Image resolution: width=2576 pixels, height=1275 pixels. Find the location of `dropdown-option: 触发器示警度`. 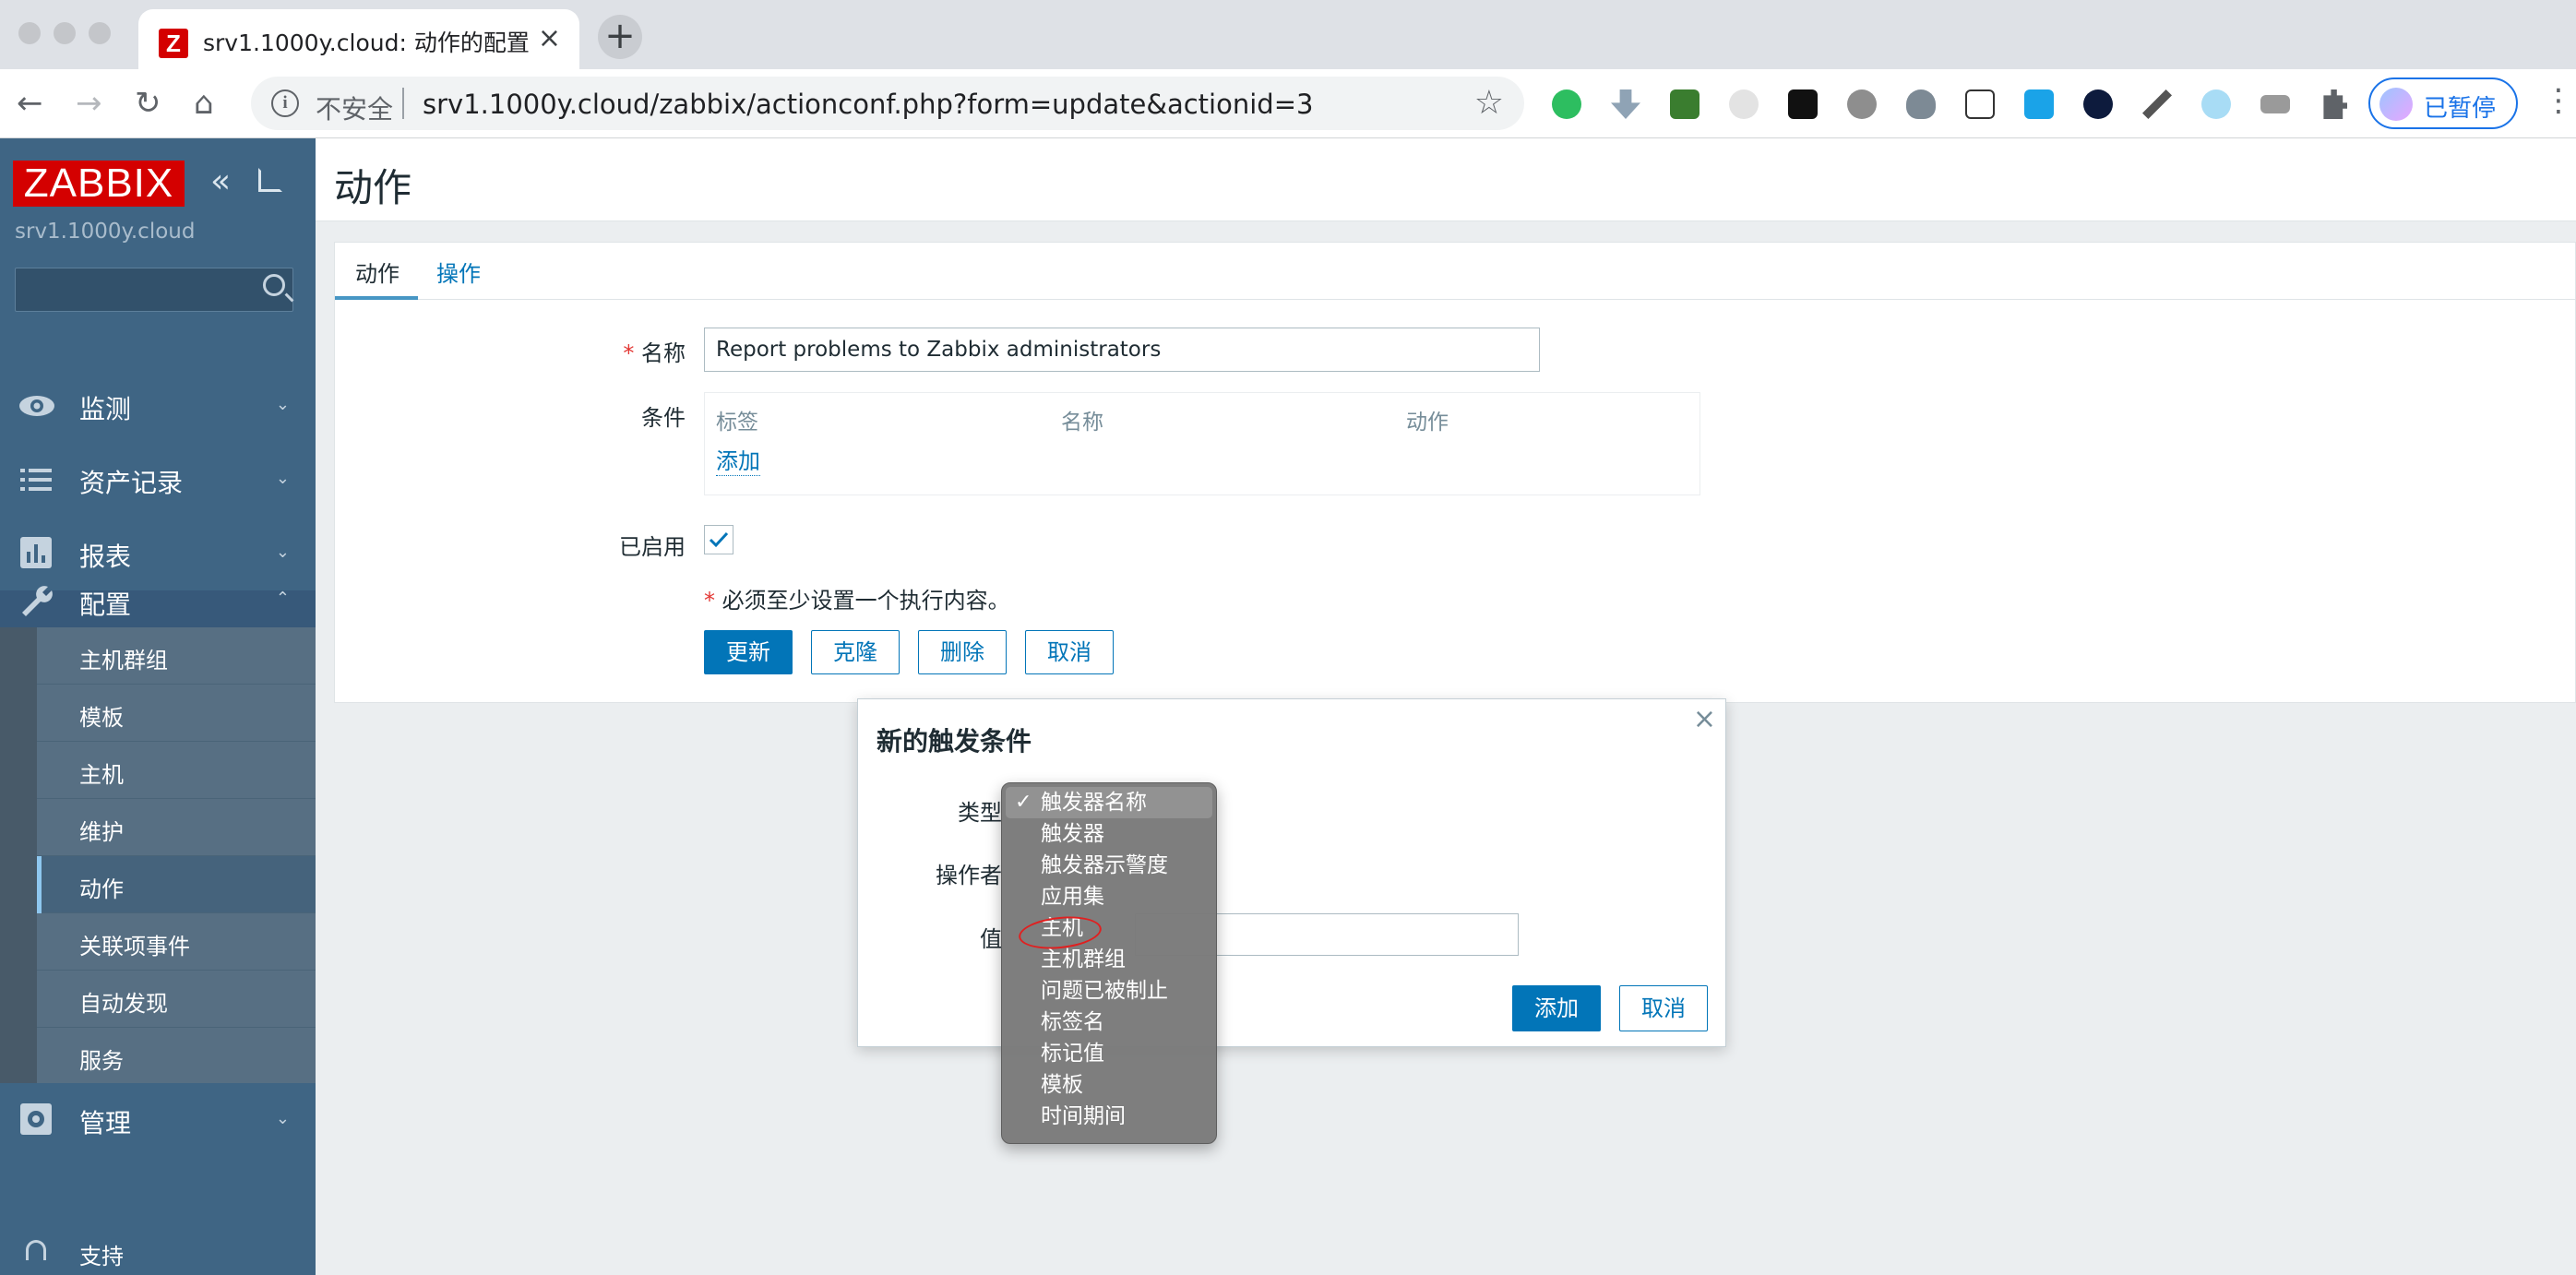

dropdown-option: 触发器示警度 is located at coordinates (1109, 866).